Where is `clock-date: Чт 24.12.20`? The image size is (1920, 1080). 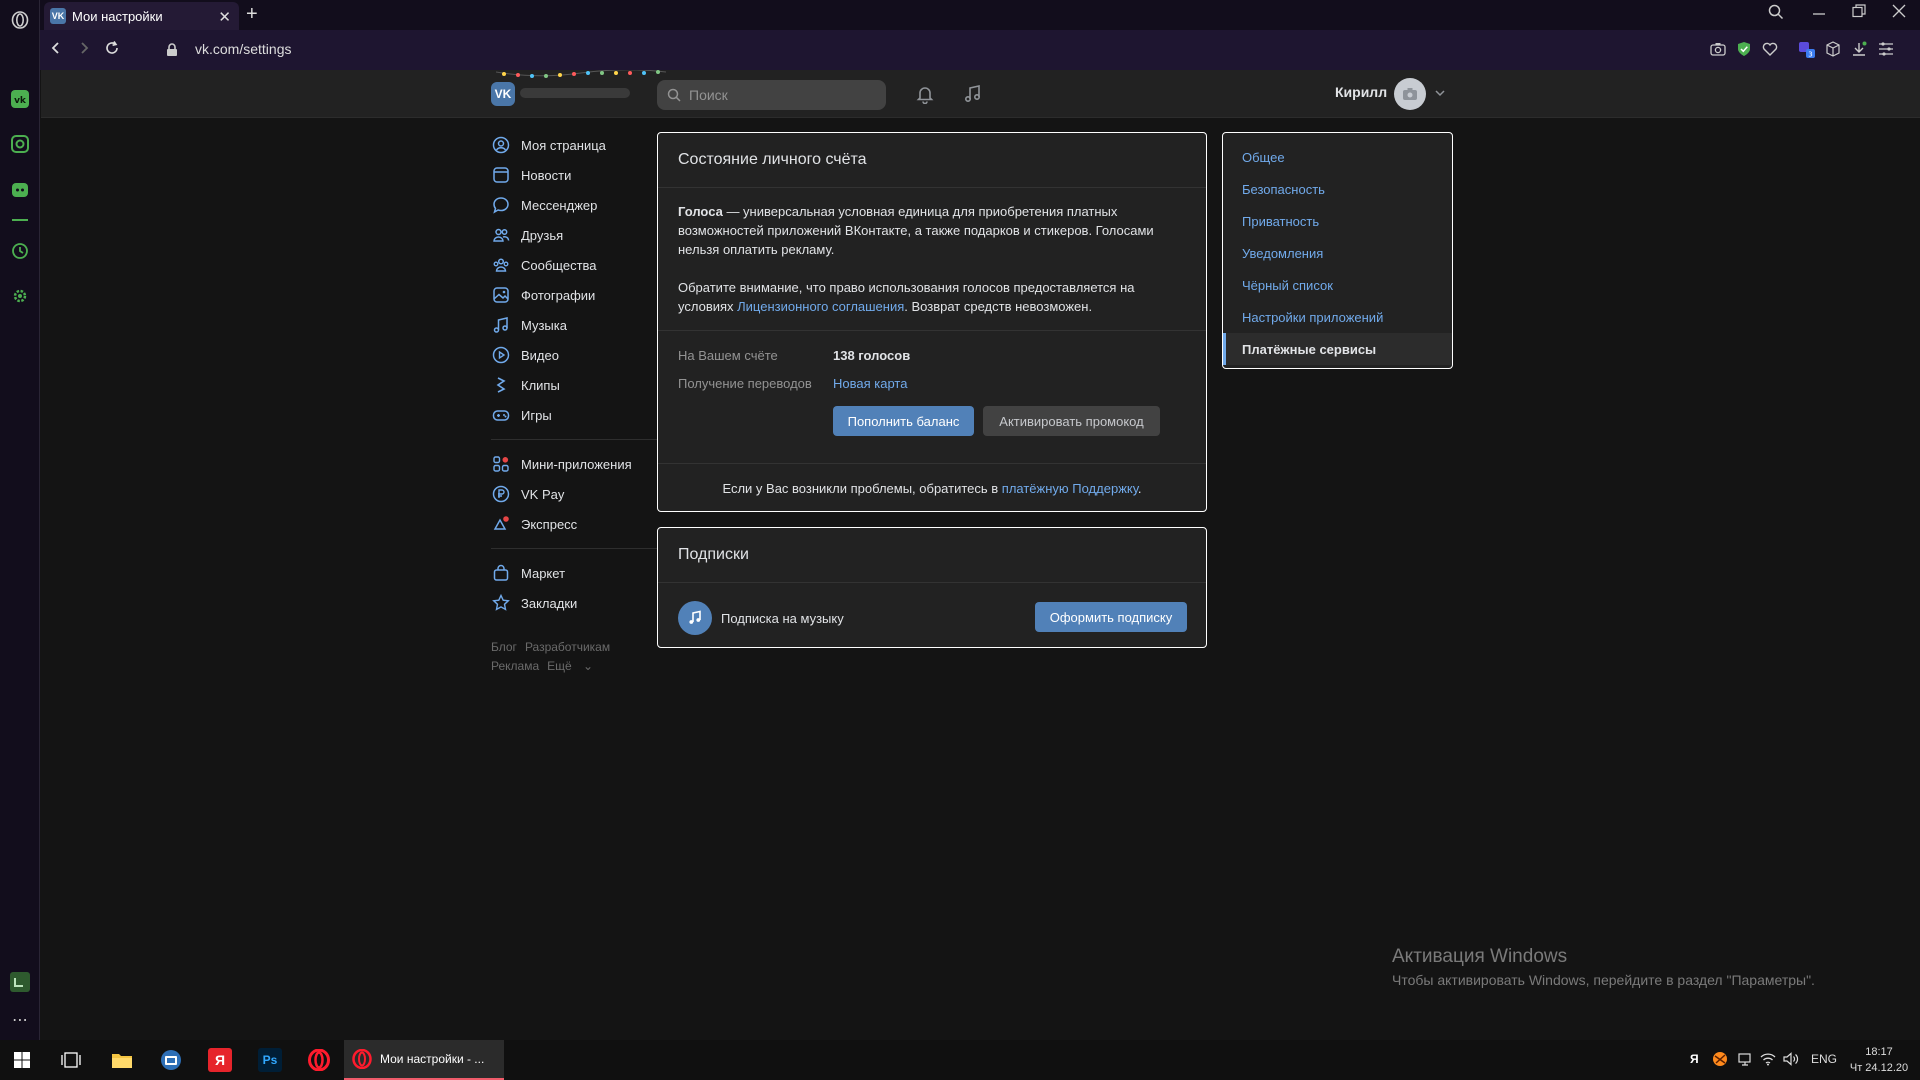
clock-date: Чт 24.12.20 is located at coordinates (1879, 1068).